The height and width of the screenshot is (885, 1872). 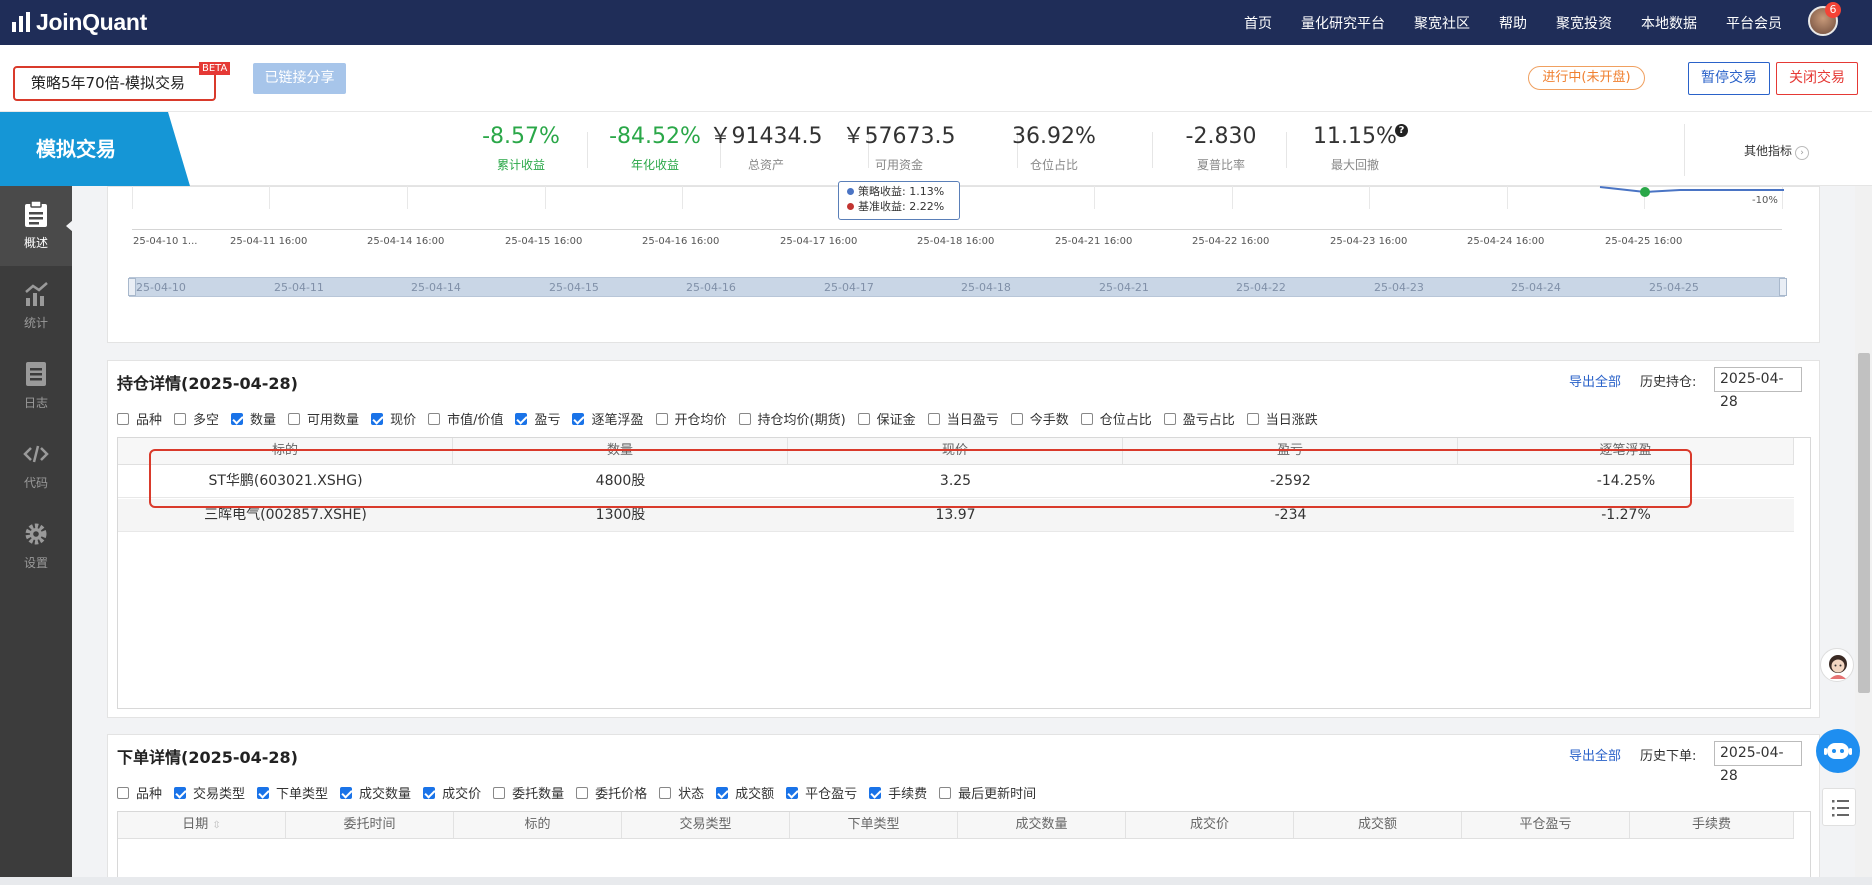 I want to click on sidebar-item-log: 日志, so click(x=36, y=386).